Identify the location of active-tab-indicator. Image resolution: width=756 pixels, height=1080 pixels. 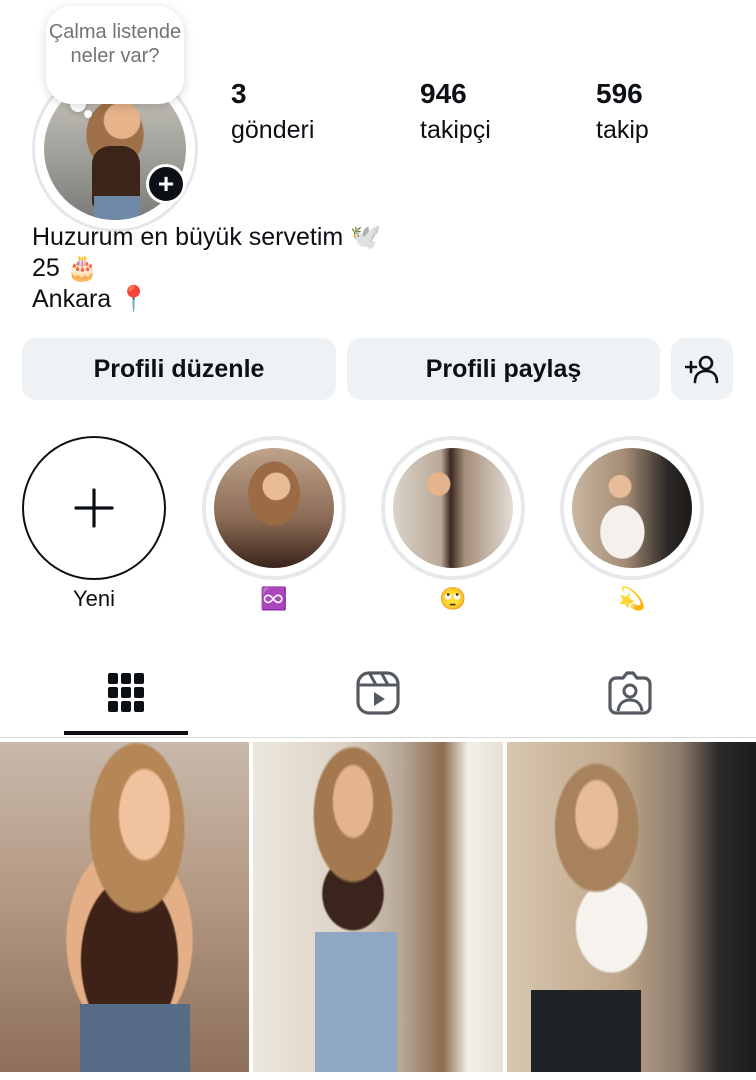
(126, 733).